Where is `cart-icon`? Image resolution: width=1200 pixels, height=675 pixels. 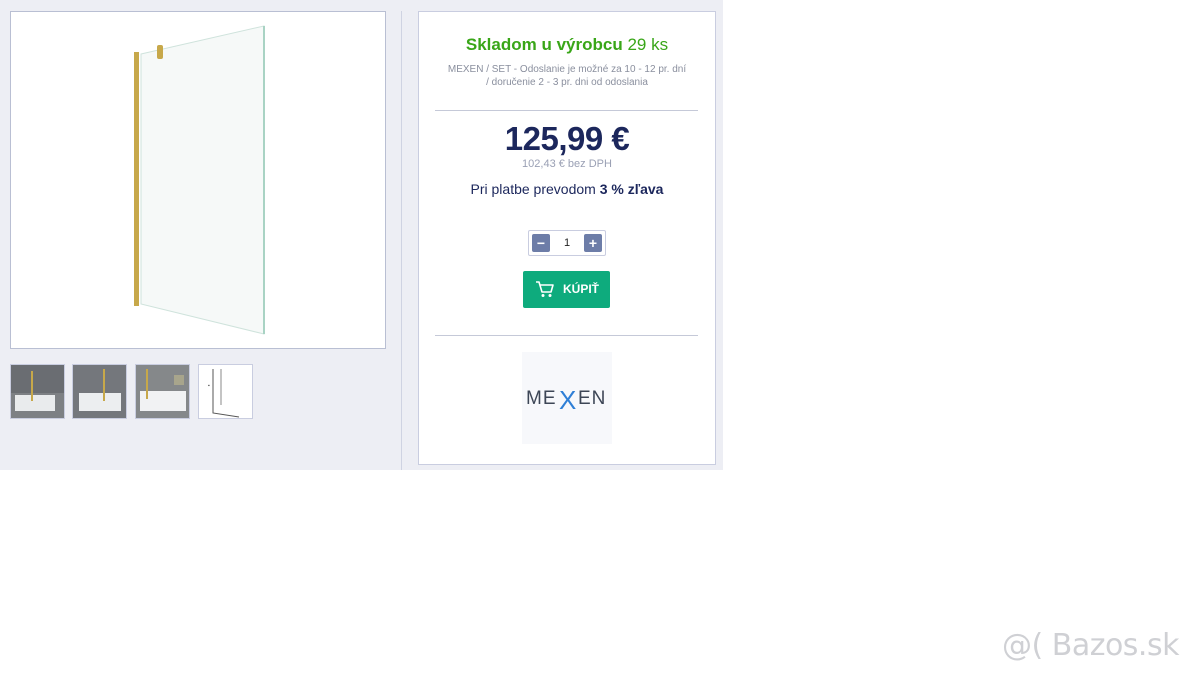
cart-icon is located at coordinates (545, 289).